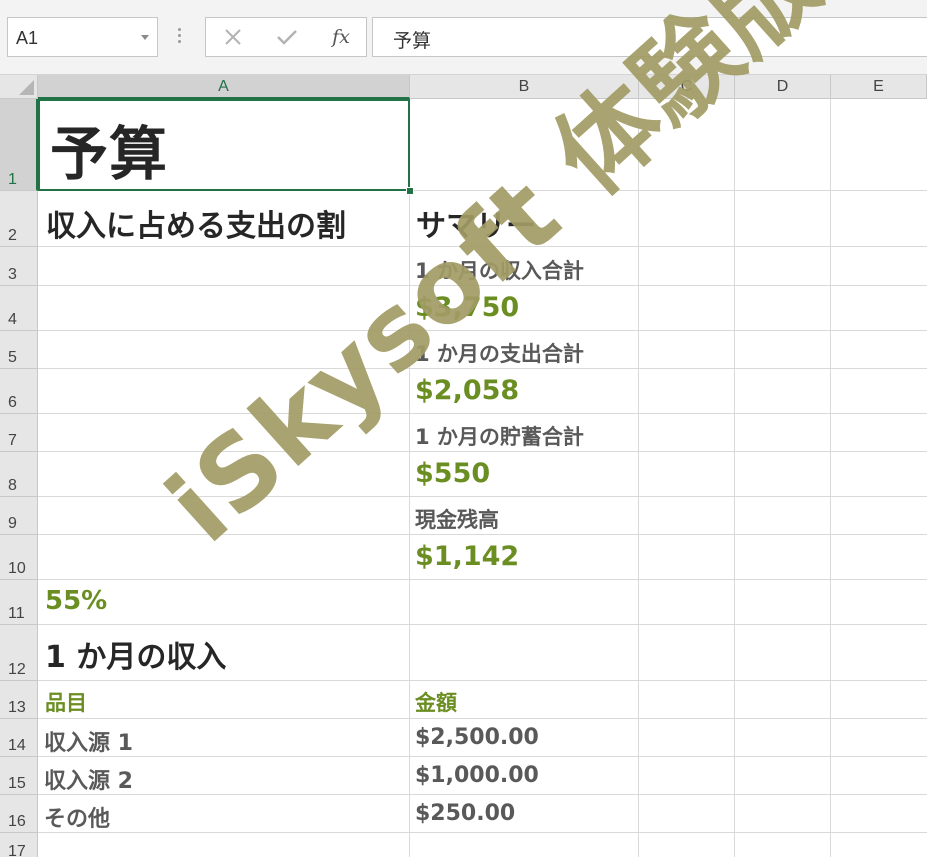  I want to click on select-all-triangle-icon, so click(26, 87).